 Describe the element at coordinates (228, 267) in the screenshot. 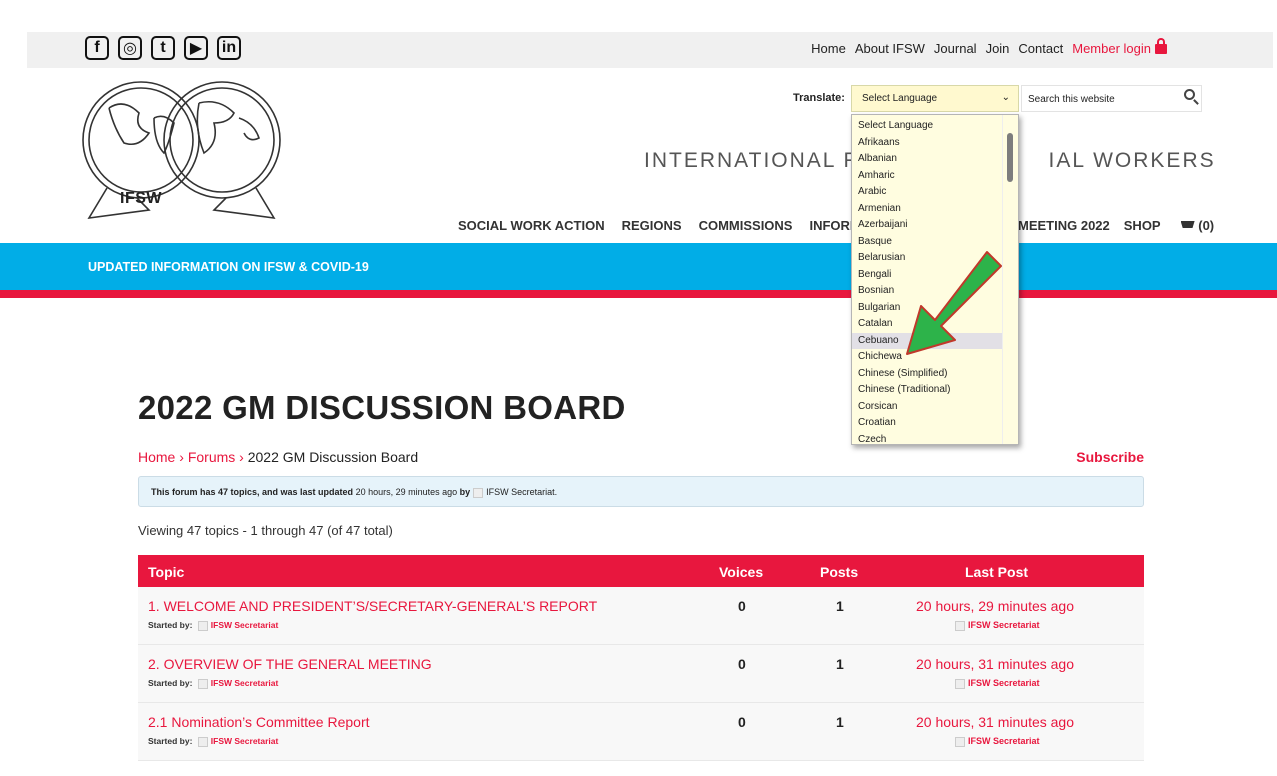

I see `covid-banner-link: UPDATED INFORMATION ON IFSW & COVID-19` at that location.